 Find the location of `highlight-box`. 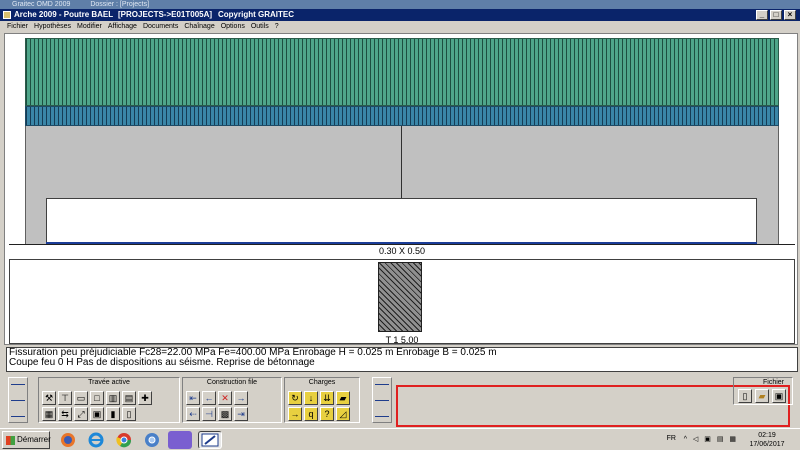

highlight-box is located at coordinates (593, 406).